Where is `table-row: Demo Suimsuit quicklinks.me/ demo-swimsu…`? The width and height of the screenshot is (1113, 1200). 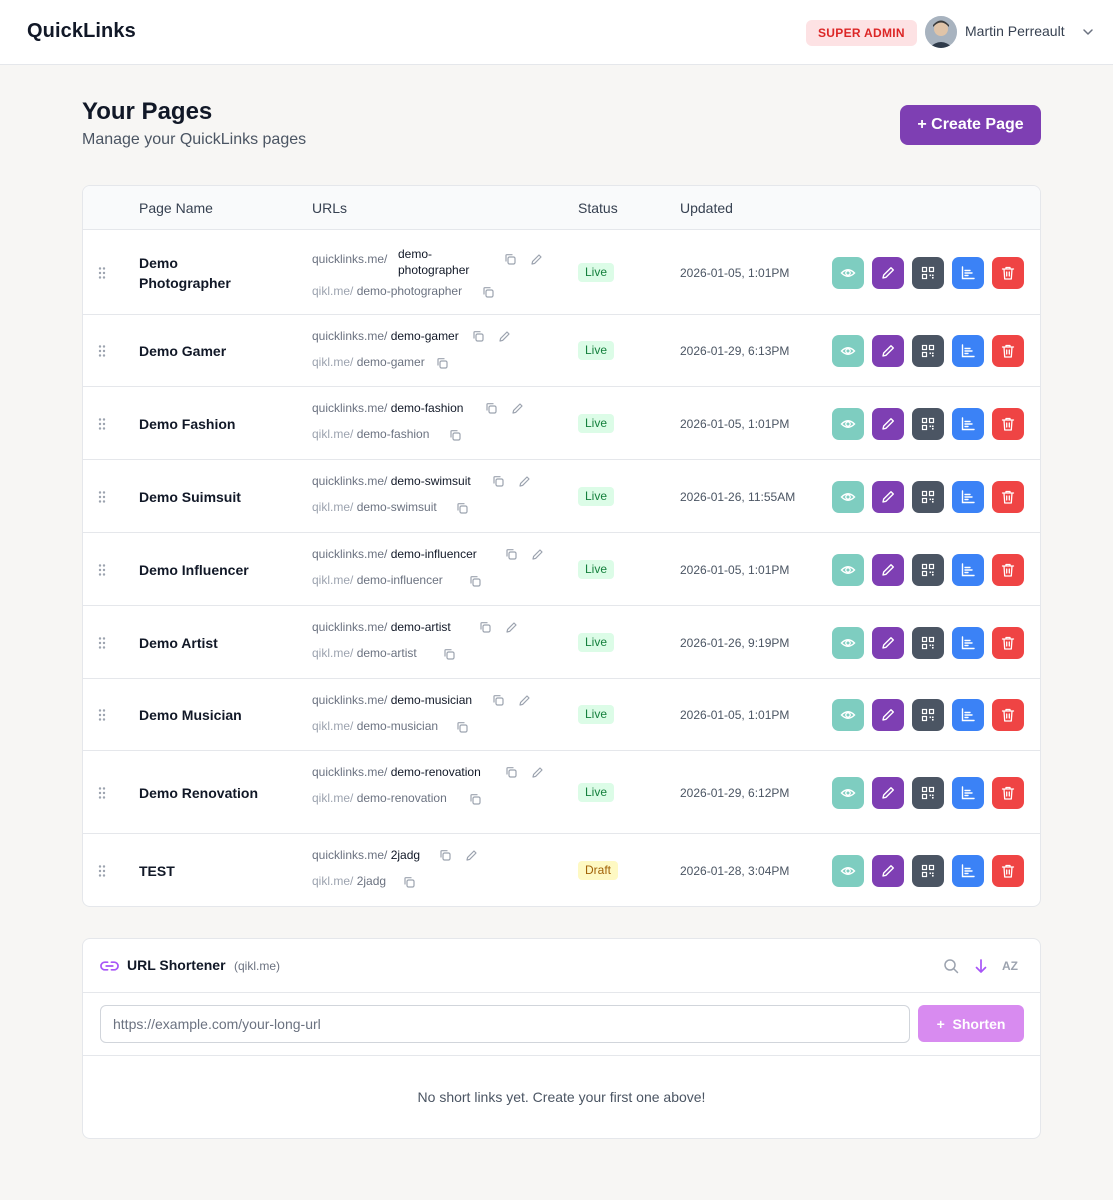 table-row: Demo Suimsuit quicklinks.me/ demo-swimsu… is located at coordinates (561, 496).